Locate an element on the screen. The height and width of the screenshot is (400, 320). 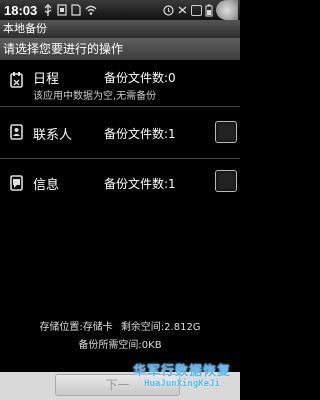
watermark: 华军行数据恢复 HuaJunXingKeJi is located at coordinates (182, 374).